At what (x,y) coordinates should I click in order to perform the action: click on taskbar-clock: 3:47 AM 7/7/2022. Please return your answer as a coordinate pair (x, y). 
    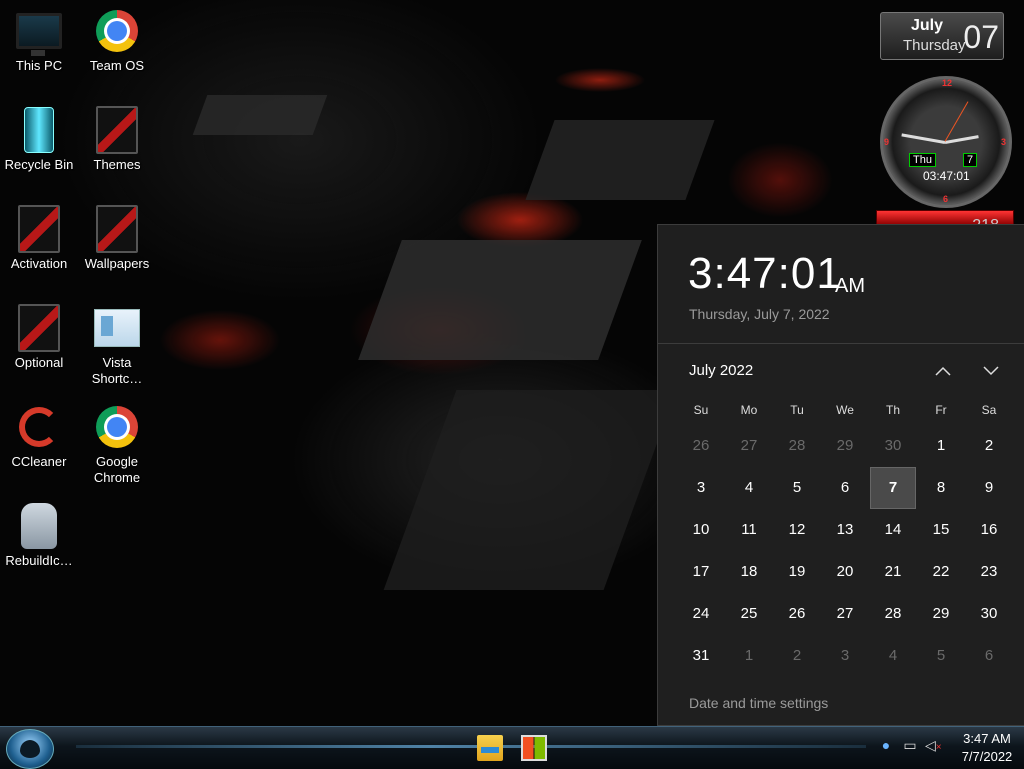
    Looking at the image, I should click on (987, 748).